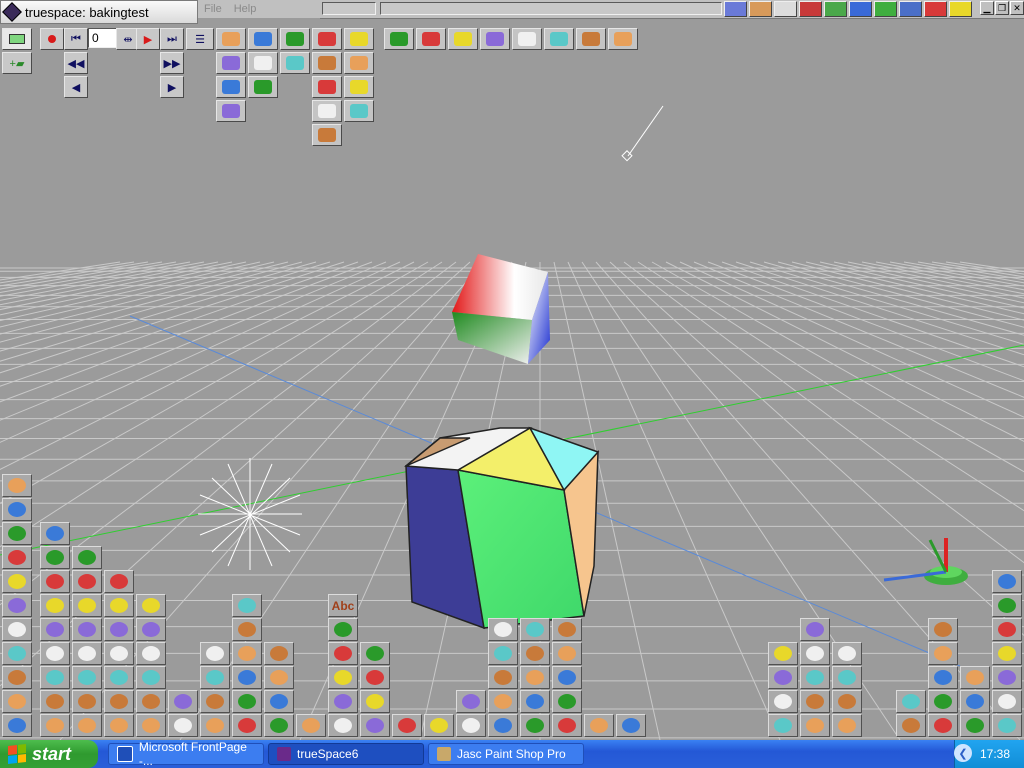  Describe the element at coordinates (925, 561) in the screenshot. I see `orientation-gizmo` at that location.